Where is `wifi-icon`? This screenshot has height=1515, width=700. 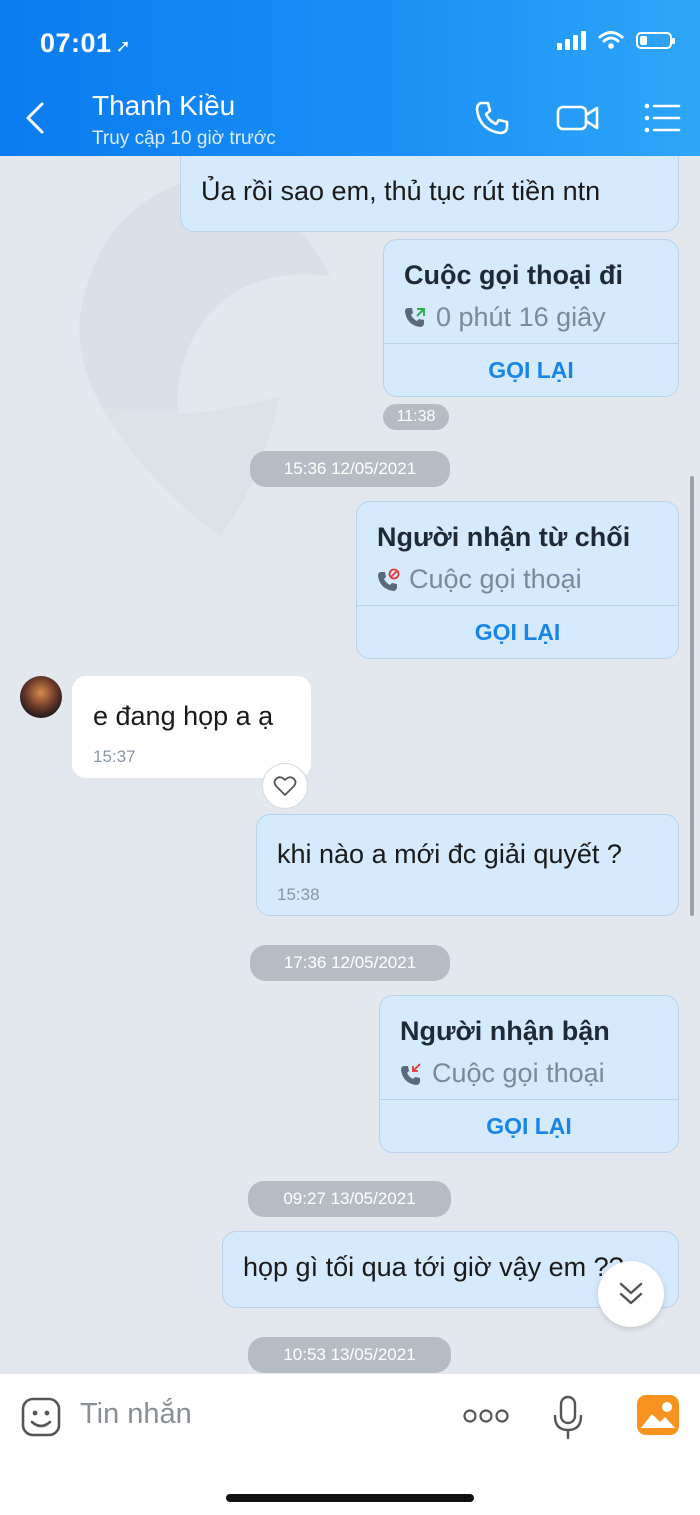 wifi-icon is located at coordinates (611, 40).